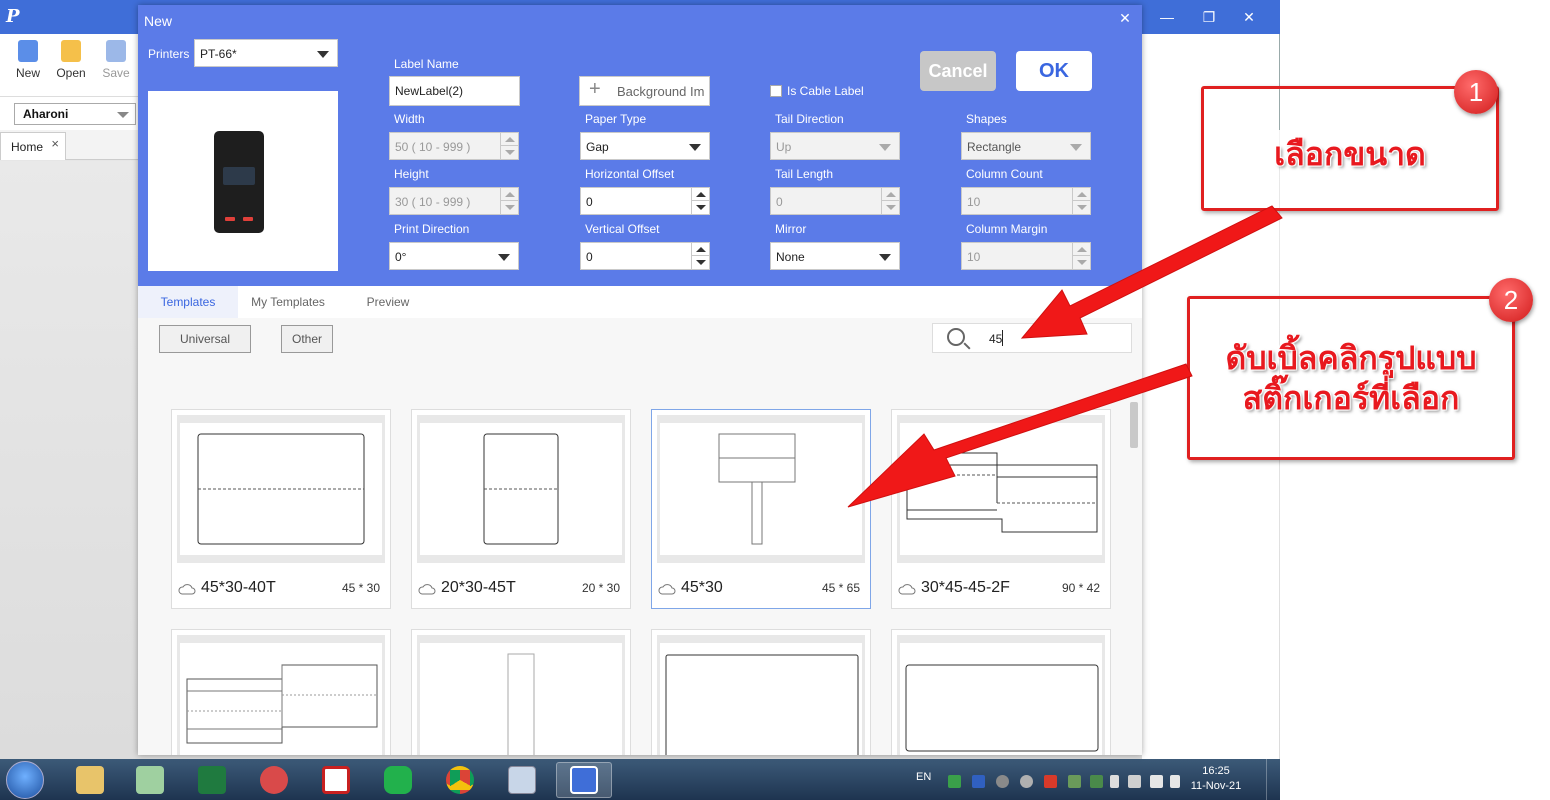 The width and height of the screenshot is (1550, 800). I want to click on annotation-arrows, so click(1065, 356).